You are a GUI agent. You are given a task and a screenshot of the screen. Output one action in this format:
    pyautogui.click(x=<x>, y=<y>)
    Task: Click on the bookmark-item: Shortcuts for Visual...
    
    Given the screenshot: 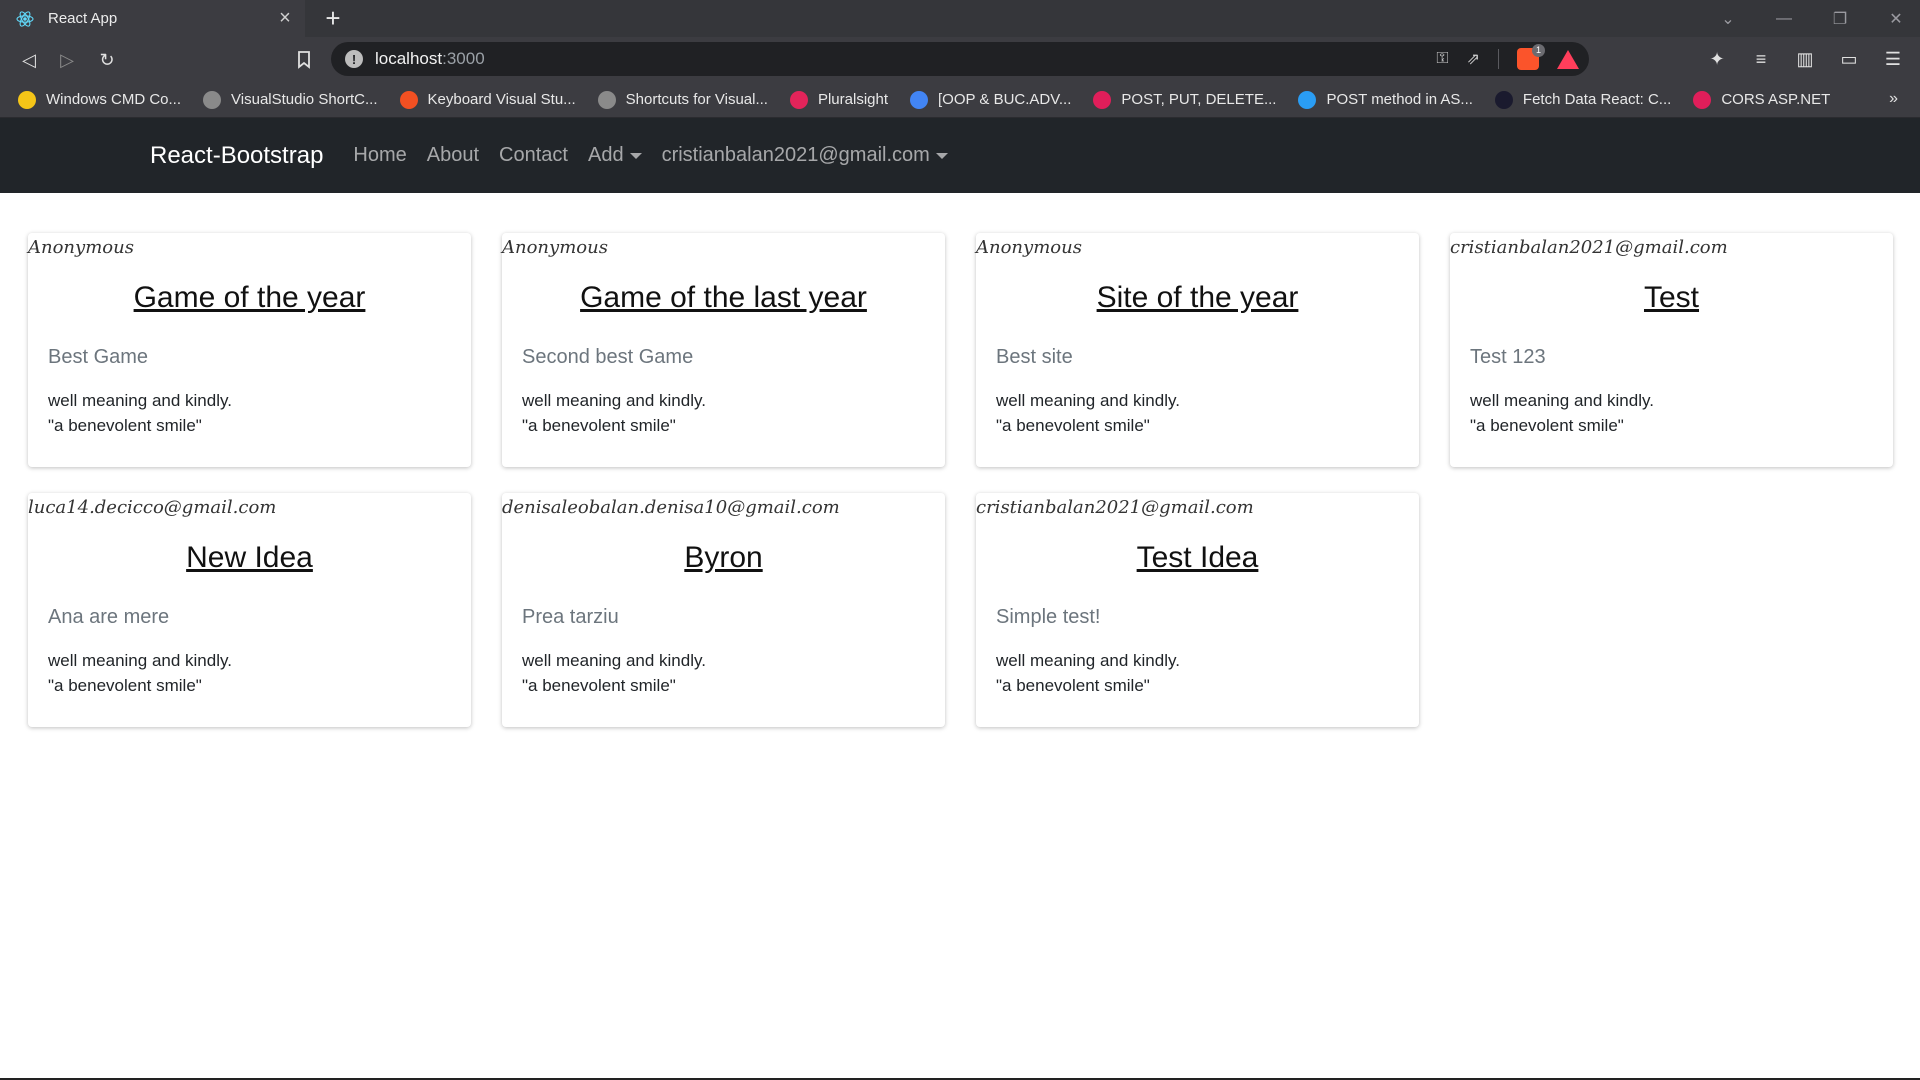 What is the action you would take?
    pyautogui.click(x=682, y=99)
    